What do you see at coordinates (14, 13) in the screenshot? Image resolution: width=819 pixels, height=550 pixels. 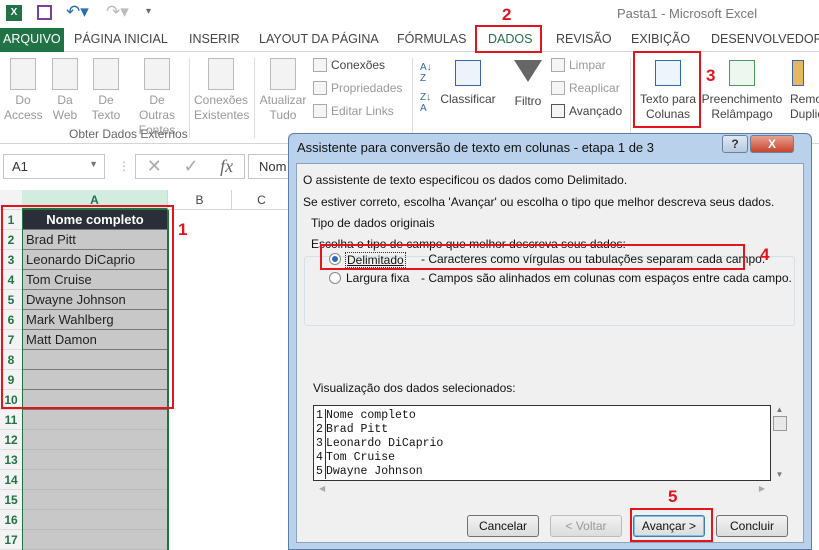 I see `excel-icon: X` at bounding box center [14, 13].